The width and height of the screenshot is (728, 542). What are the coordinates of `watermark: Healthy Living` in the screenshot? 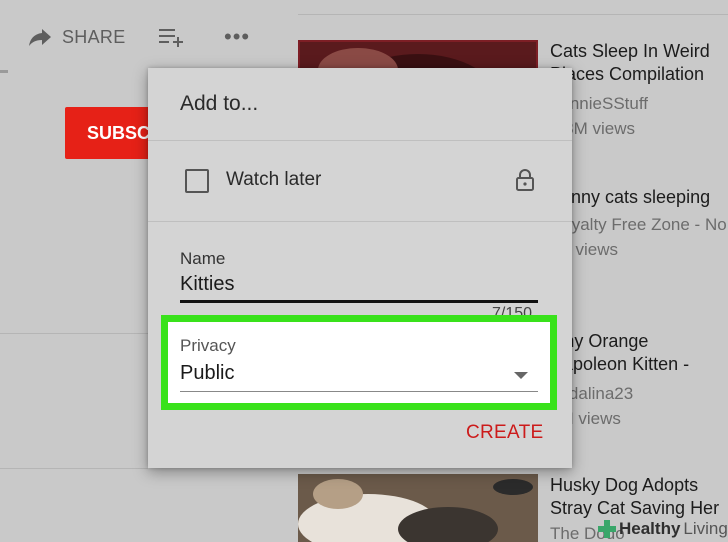 It's located at (663, 529).